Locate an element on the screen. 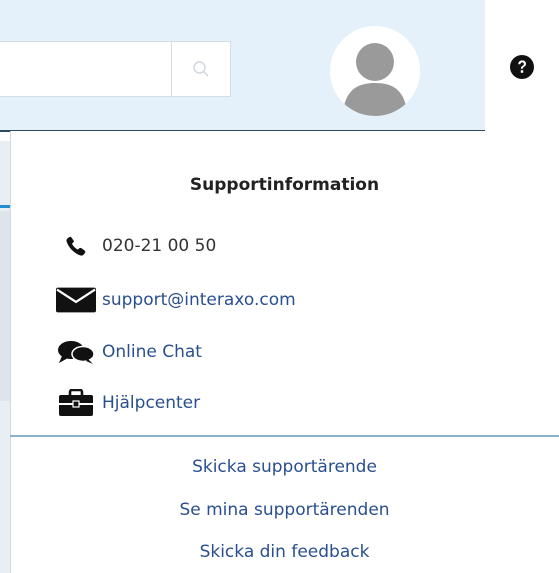 This screenshot has height=573, width=559. online-chat-link: Online Chat is located at coordinates (152, 352).